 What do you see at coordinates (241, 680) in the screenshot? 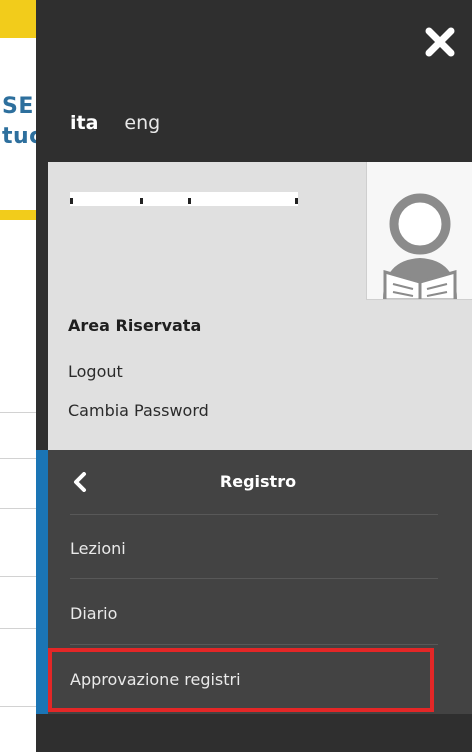
I see `highlight-annotation-box` at bounding box center [241, 680].